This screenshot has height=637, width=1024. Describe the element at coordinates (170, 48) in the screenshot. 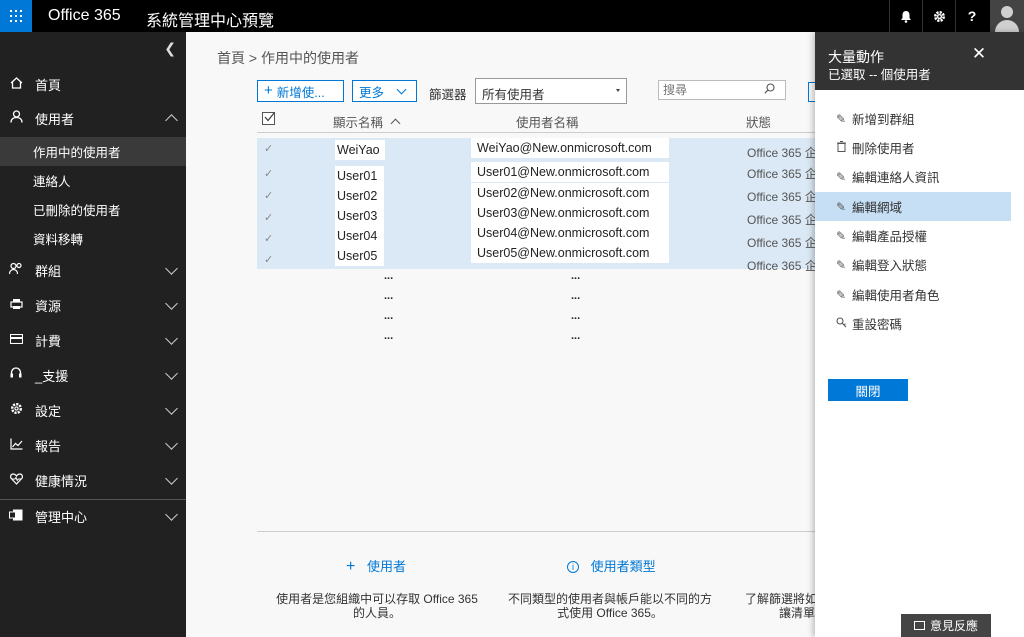

I see `chevron-left-icon: ❮` at that location.